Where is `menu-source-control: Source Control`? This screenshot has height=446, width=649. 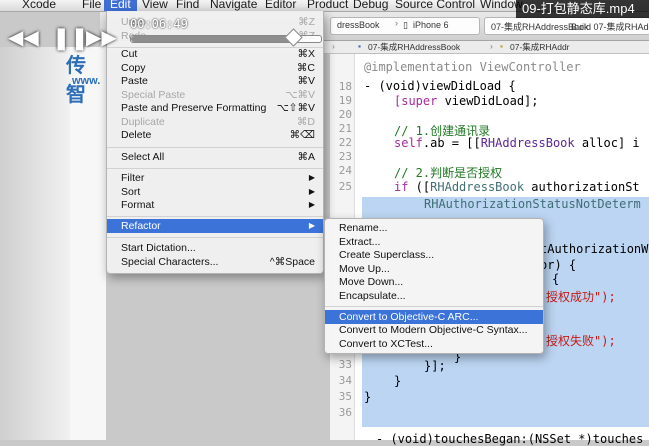
menu-source-control: Source Control is located at coordinates (435, 5).